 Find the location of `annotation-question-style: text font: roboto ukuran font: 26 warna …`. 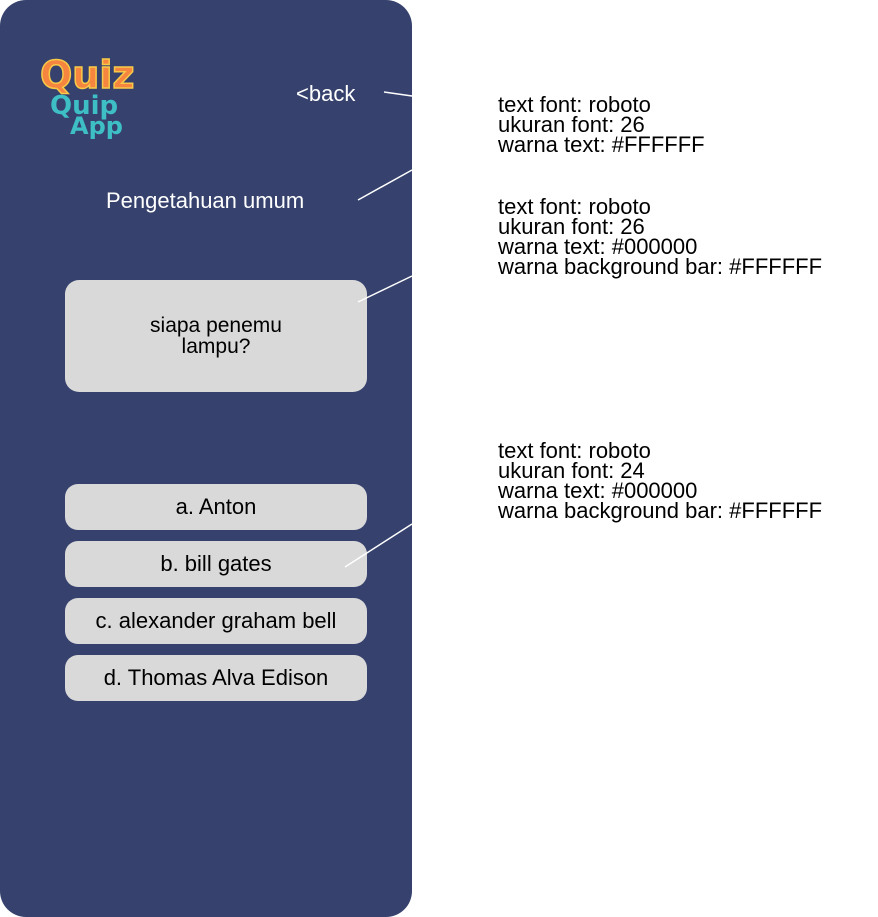

annotation-question-style: text font: roboto ukuran font: 26 warna … is located at coordinates (660, 236).